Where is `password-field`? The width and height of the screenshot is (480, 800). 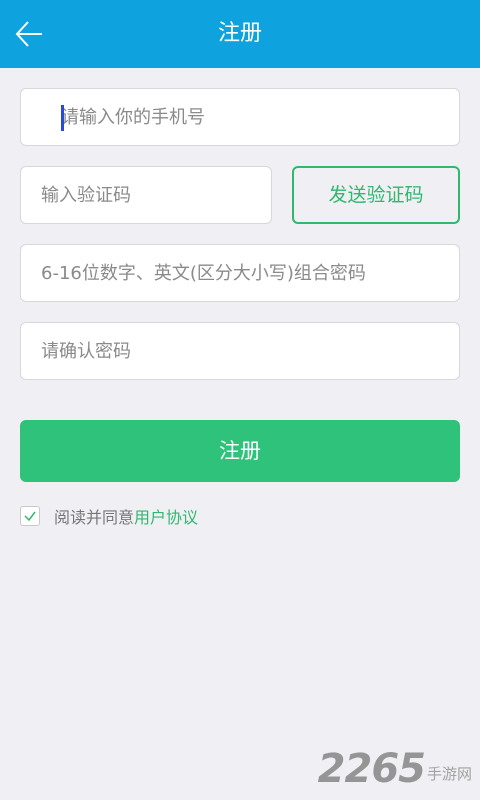
password-field is located at coordinates (240, 273).